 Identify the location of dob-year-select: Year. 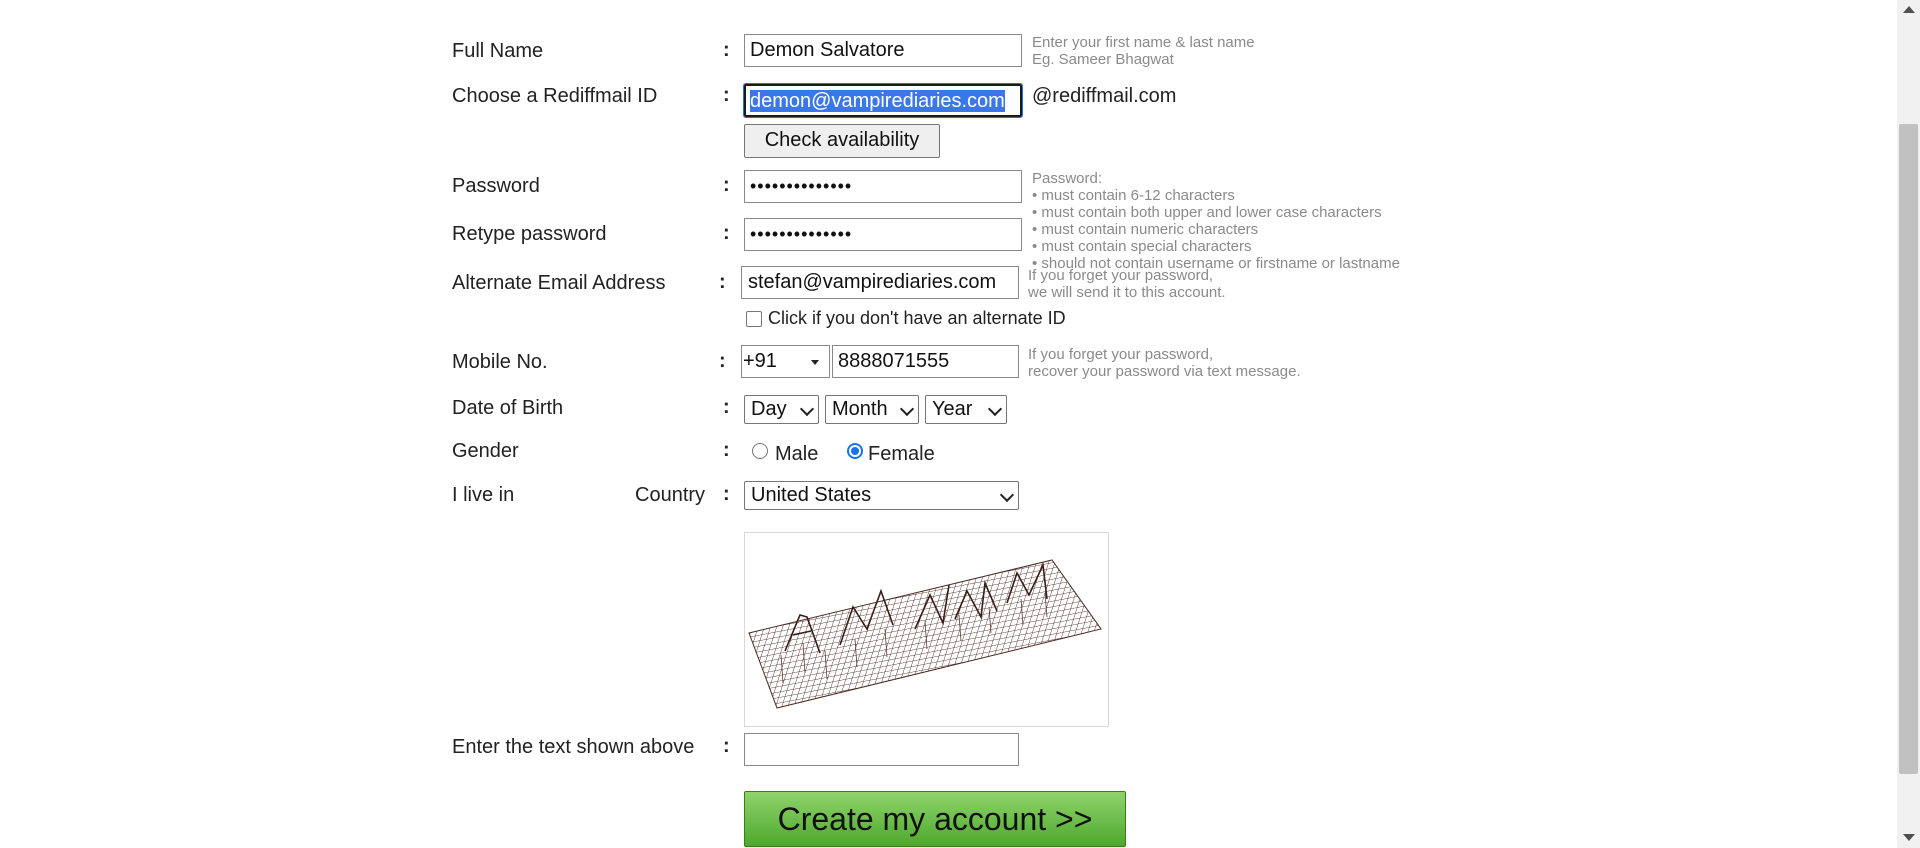
(966, 409).